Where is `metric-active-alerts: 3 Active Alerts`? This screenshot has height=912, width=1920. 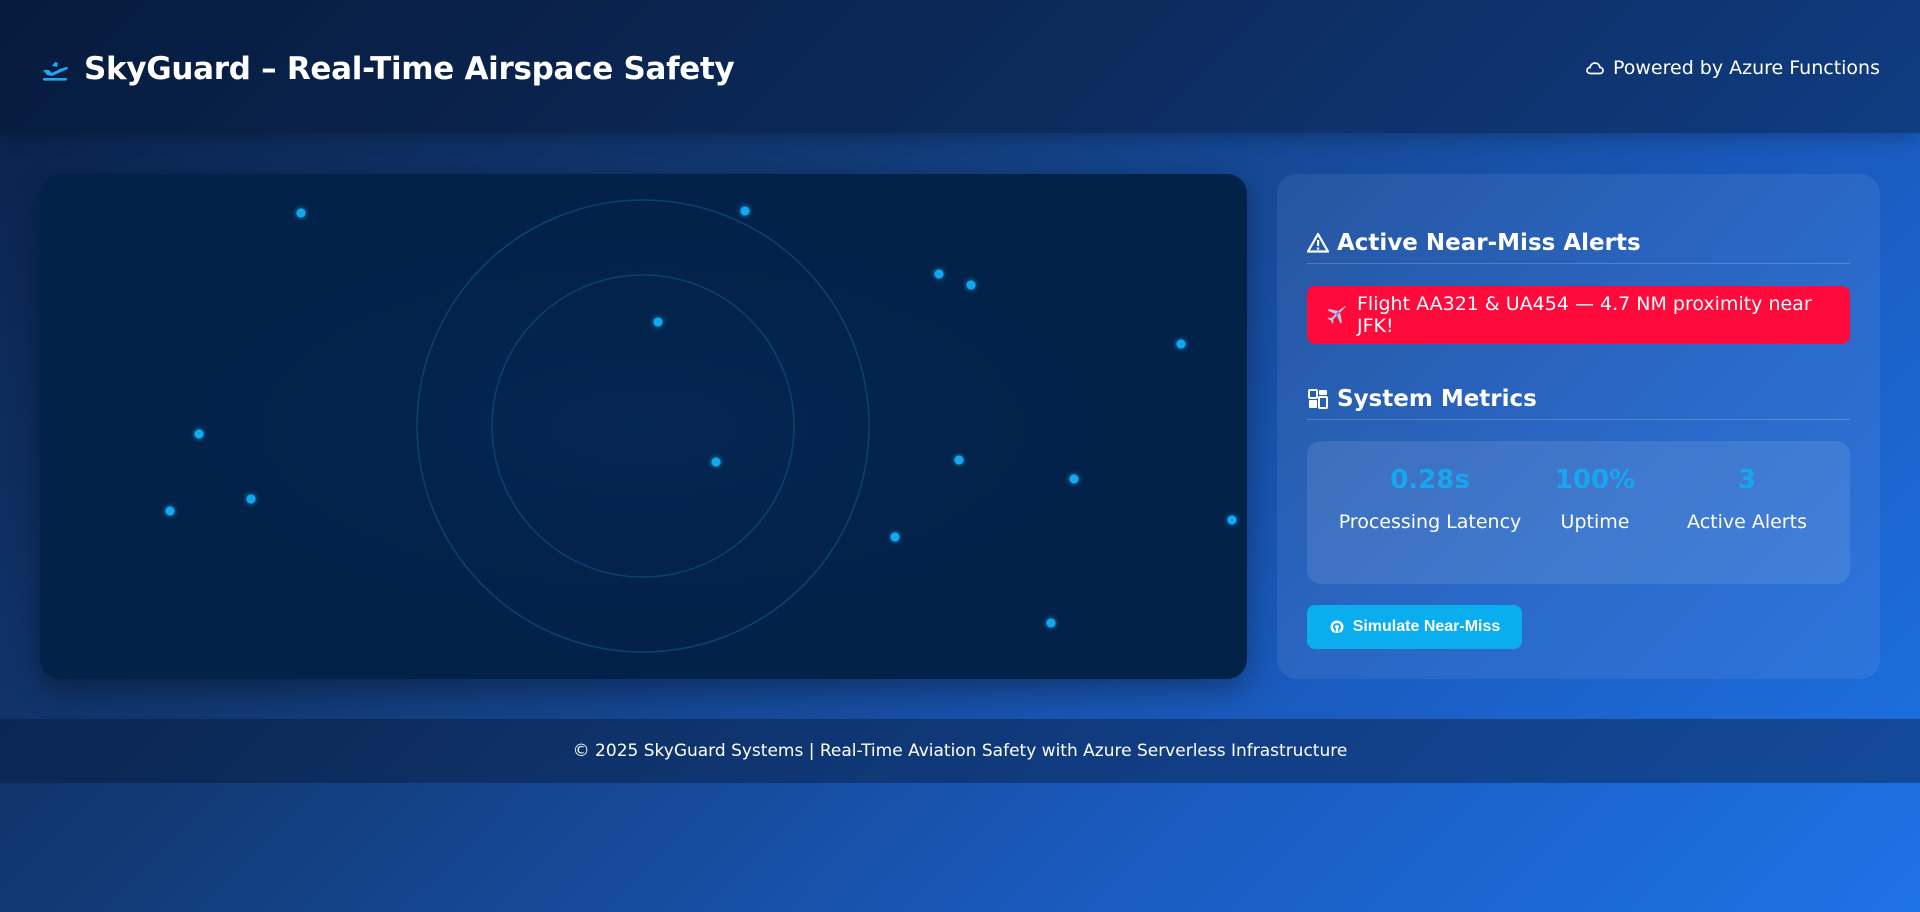 metric-active-alerts: 3 Active Alerts is located at coordinates (1747, 498).